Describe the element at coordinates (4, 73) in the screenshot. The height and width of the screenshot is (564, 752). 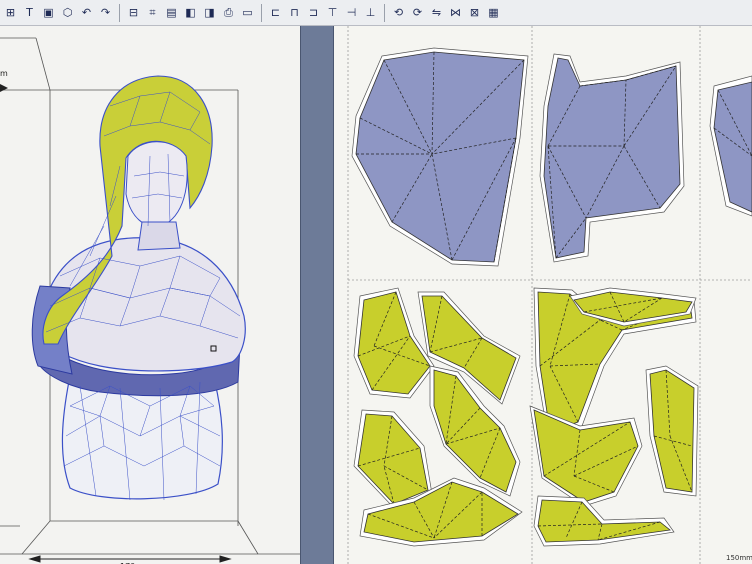
I see `dimension-label-top: m` at that location.